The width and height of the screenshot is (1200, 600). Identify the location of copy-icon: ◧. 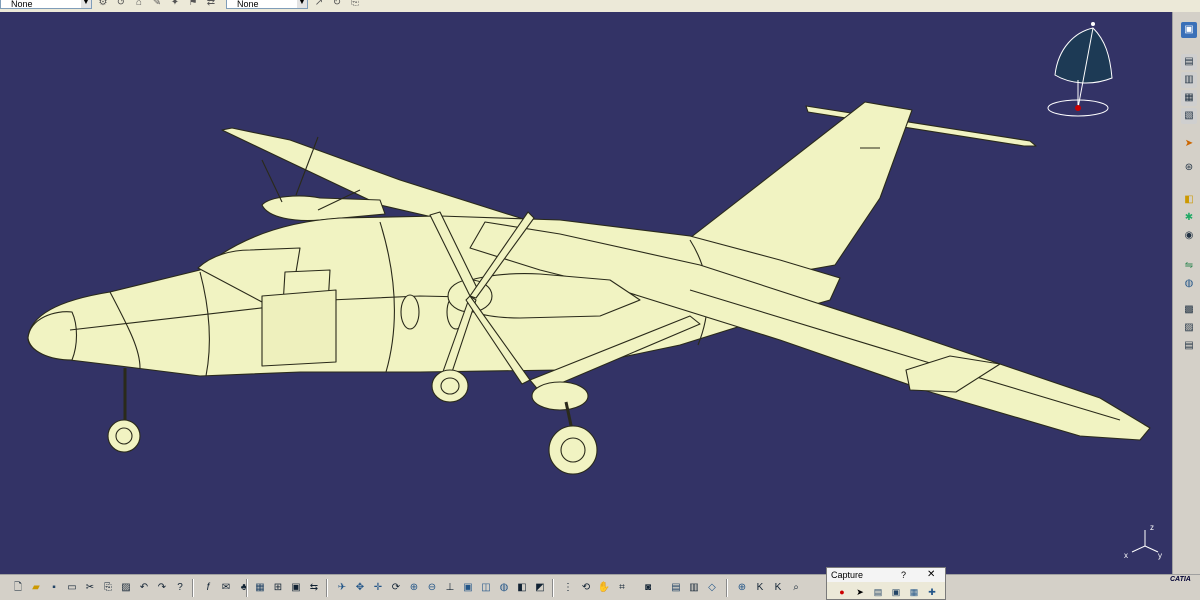
(1189, 200).